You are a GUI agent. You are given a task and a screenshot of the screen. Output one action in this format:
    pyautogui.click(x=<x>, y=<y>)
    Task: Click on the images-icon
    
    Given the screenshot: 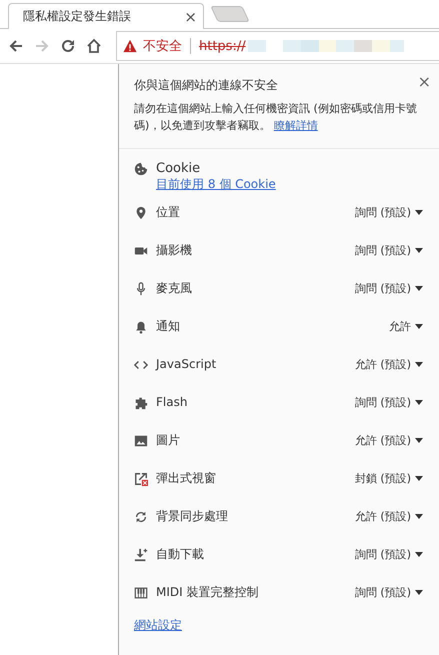 What is the action you would take?
    pyautogui.click(x=141, y=441)
    